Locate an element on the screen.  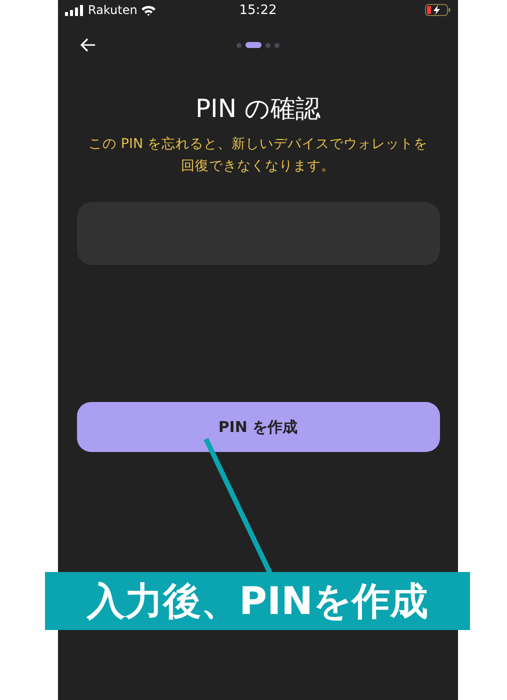
carrier-name: Rakuten is located at coordinates (113, 10).